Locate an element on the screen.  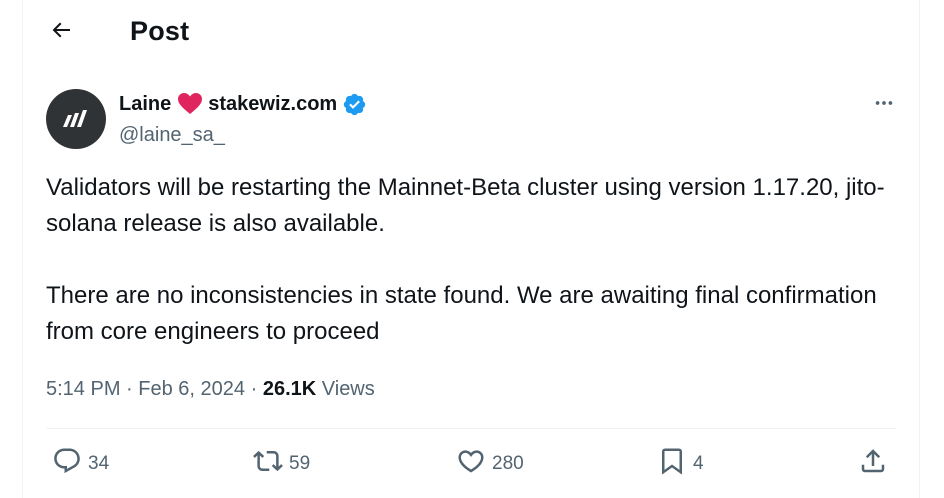
repost-count: 59 is located at coordinates (300, 463).